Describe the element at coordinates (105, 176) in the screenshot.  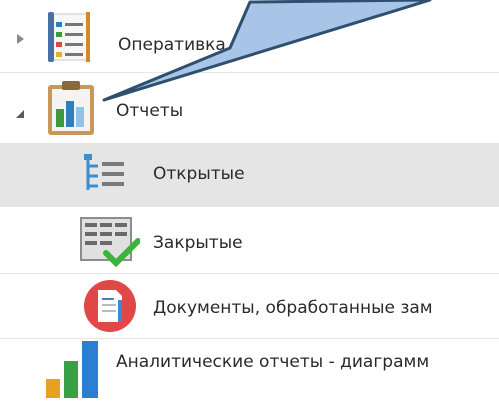
I see `open-reports-icon` at that location.